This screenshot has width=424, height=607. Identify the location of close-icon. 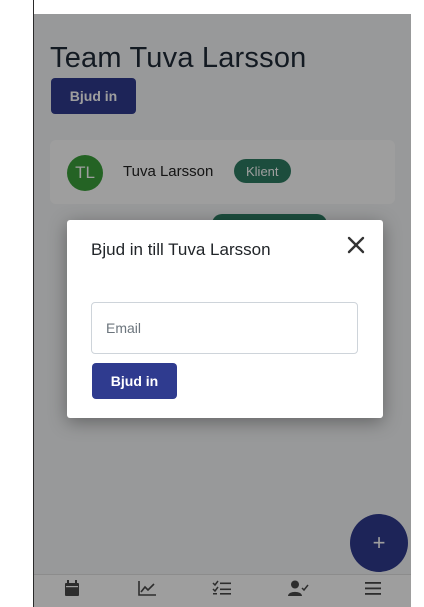
(356, 245).